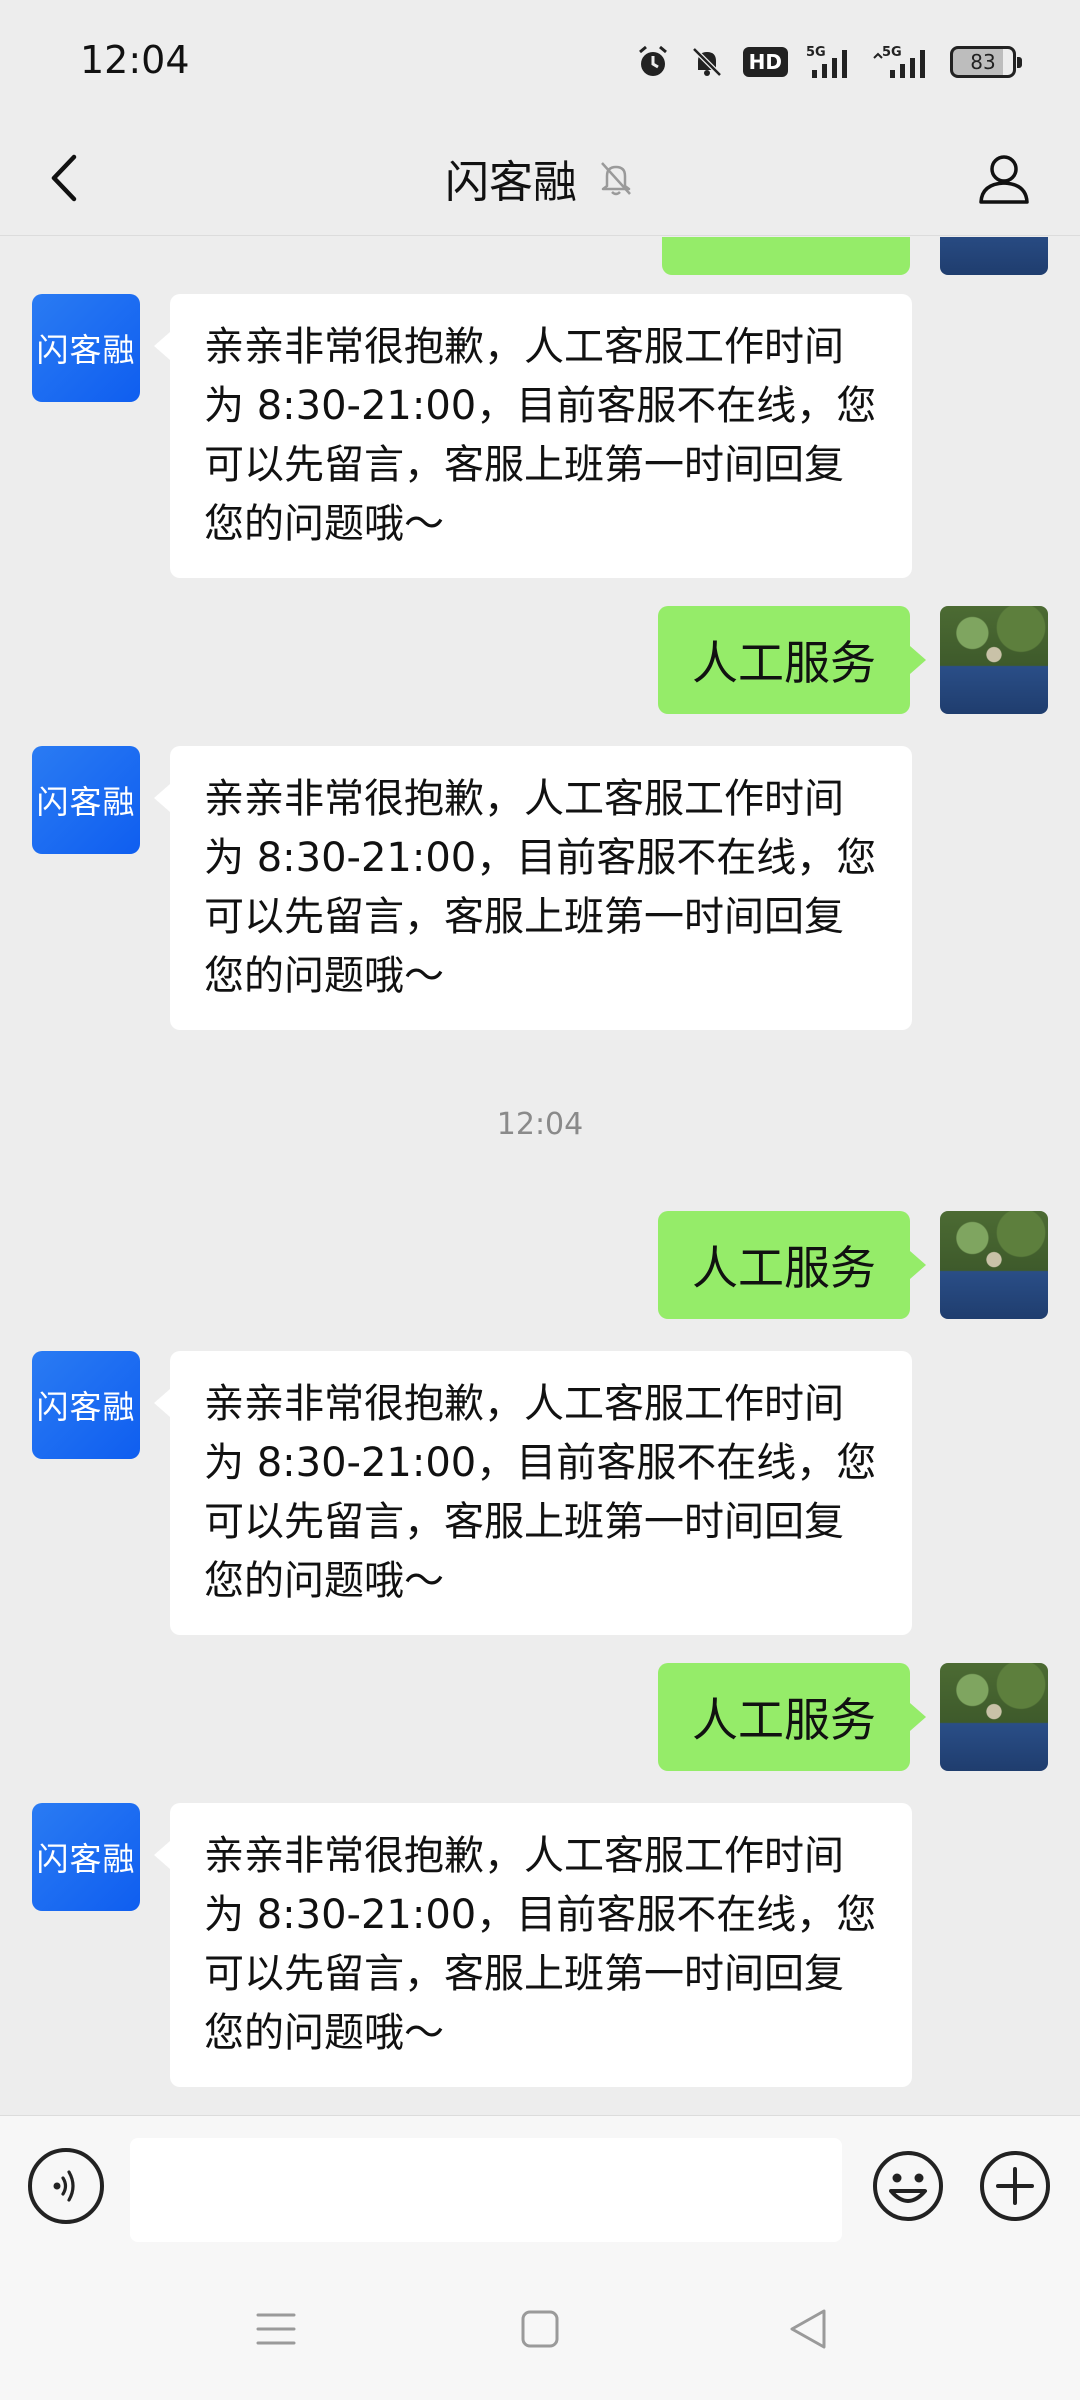  Describe the element at coordinates (540, 60) in the screenshot. I see `status-bar: 12:04 HD 5G 5G 83` at that location.